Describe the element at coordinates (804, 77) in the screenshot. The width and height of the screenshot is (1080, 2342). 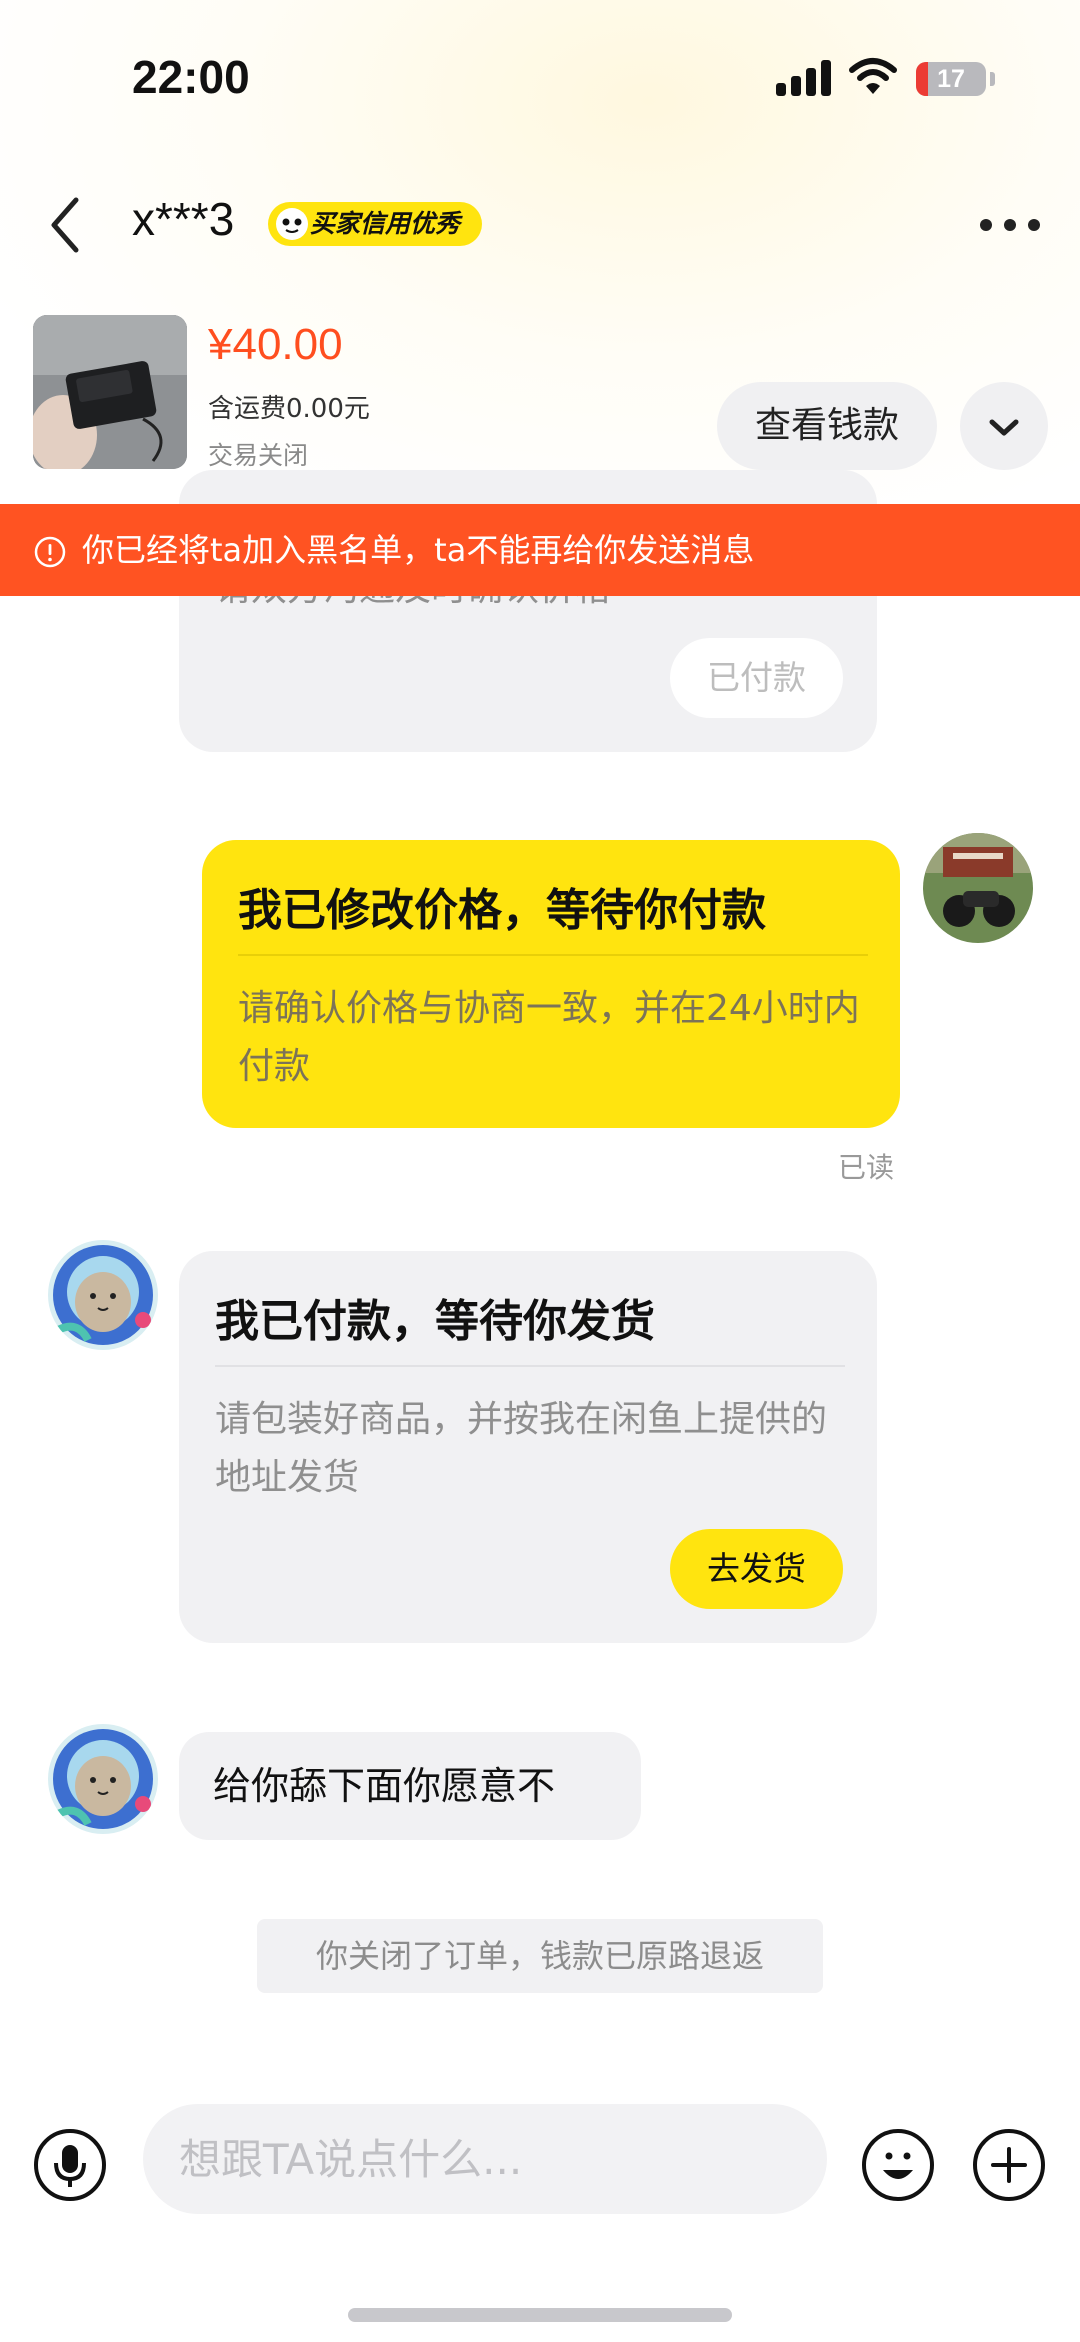
I see `cellular-signal-icon` at that location.